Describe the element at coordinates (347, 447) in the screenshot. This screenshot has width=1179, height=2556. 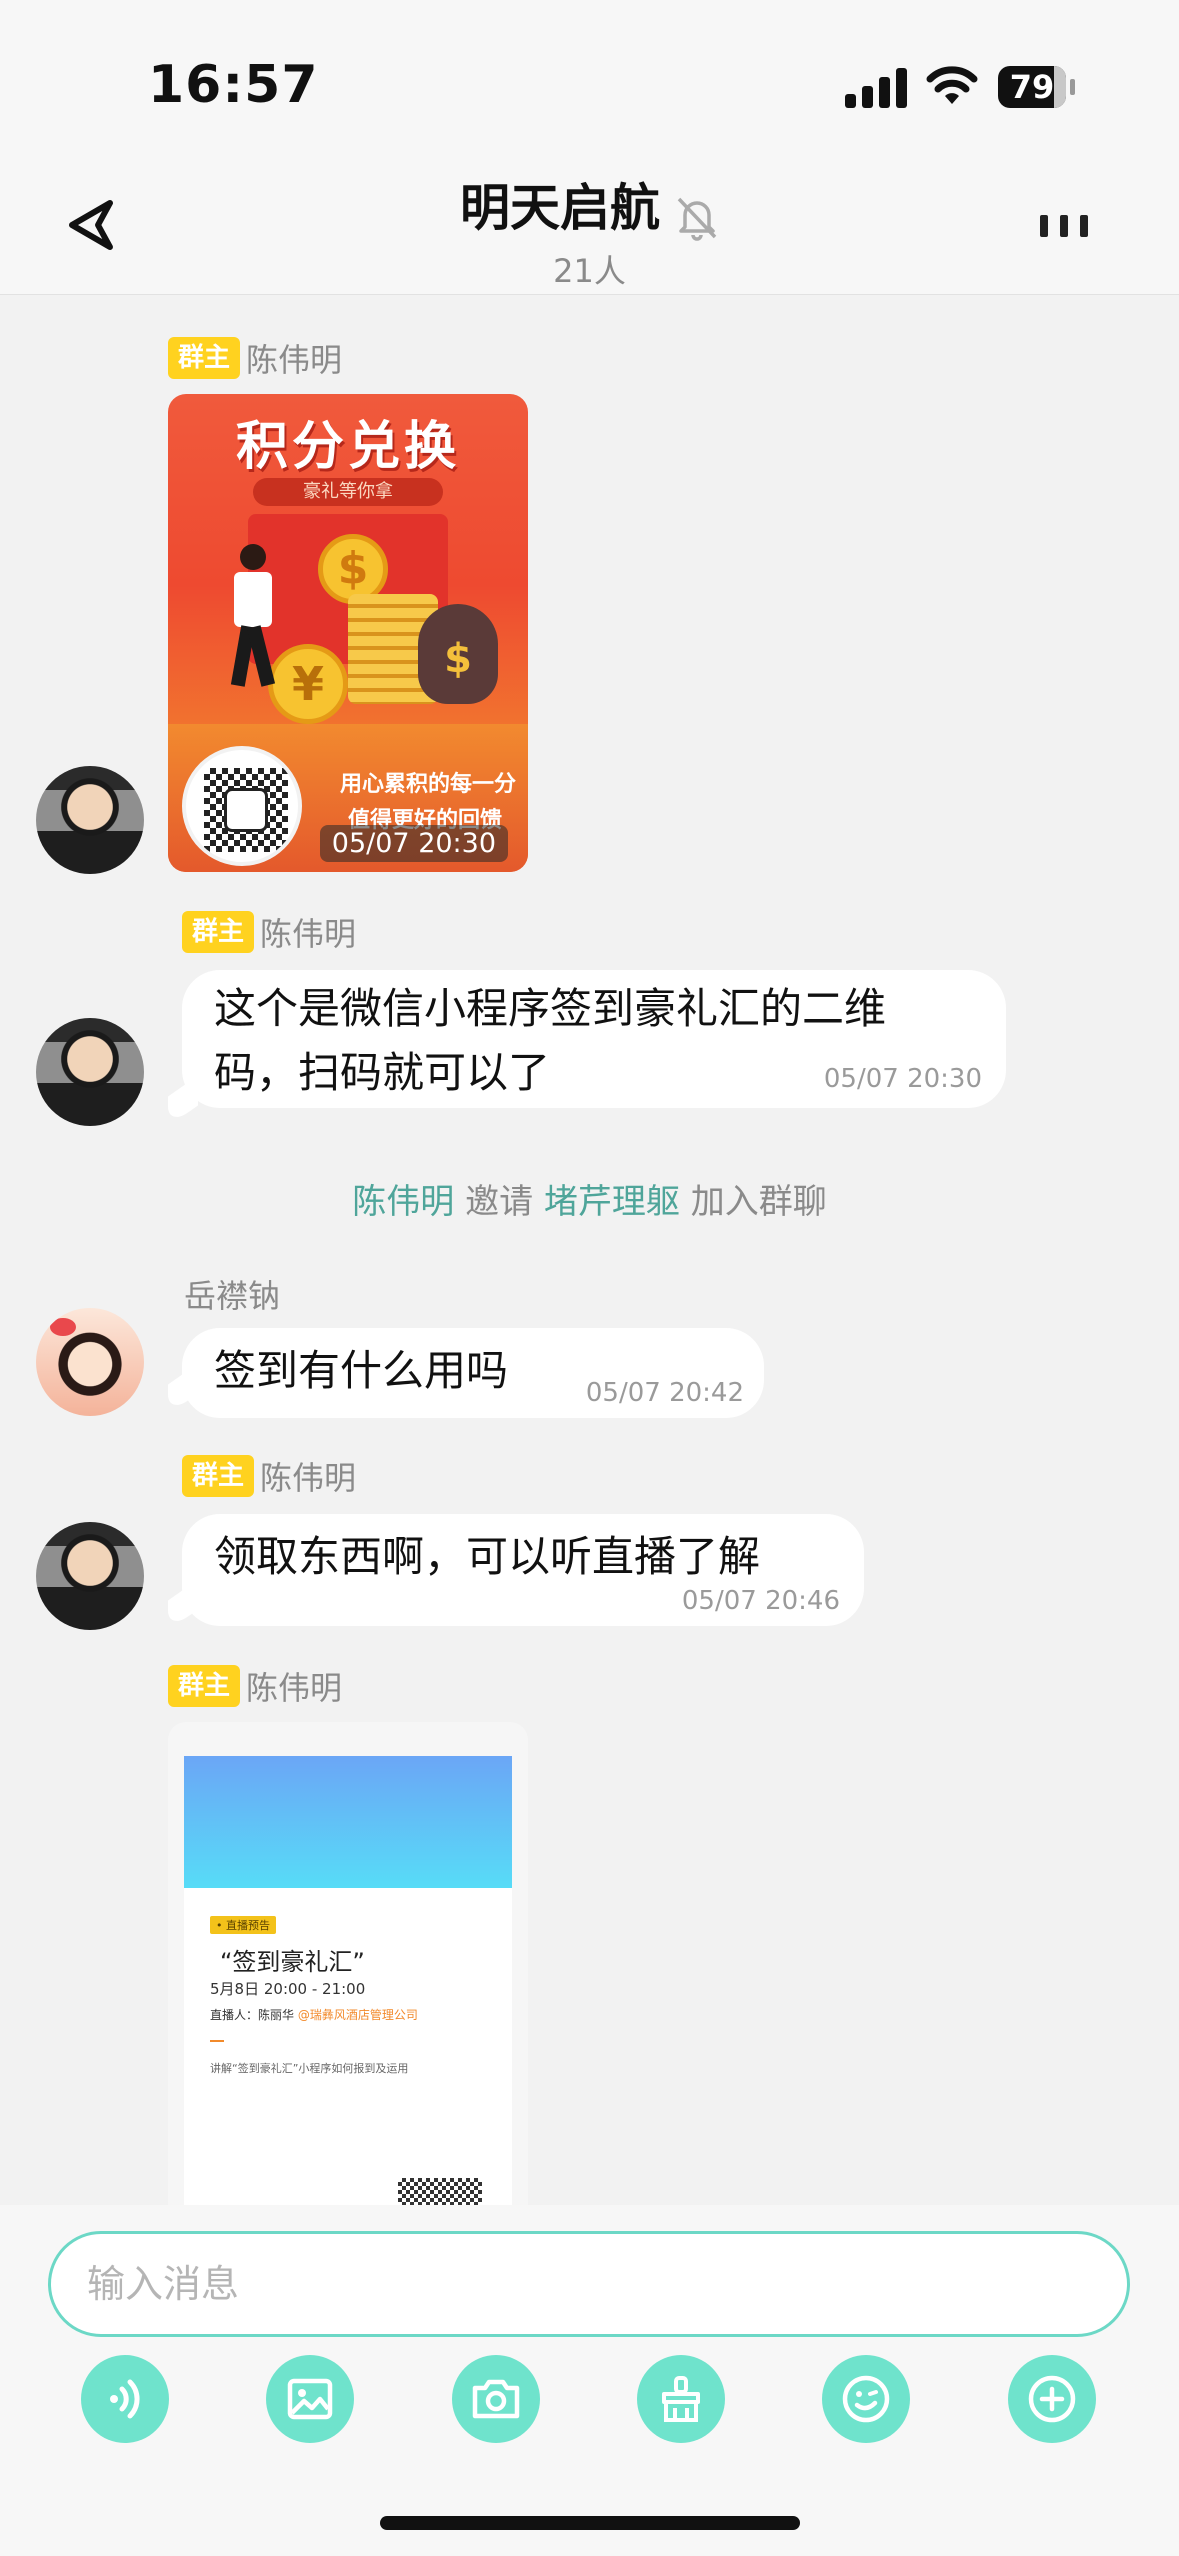
I see `poster-title: 积分兑换` at that location.